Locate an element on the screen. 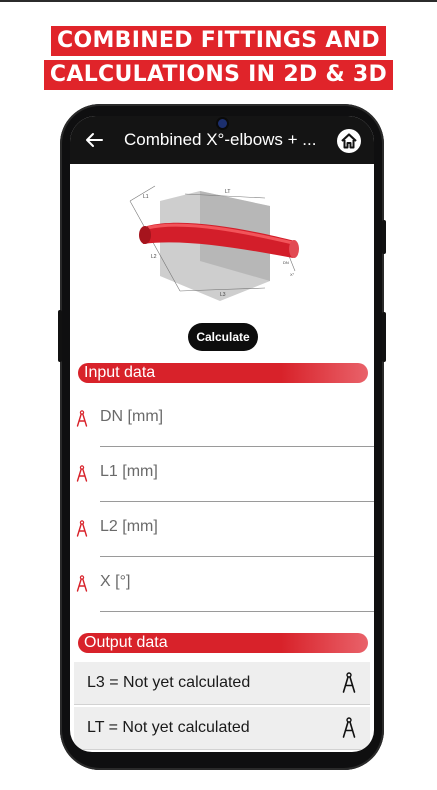  calculate-button: Calculate is located at coordinates (223, 337).